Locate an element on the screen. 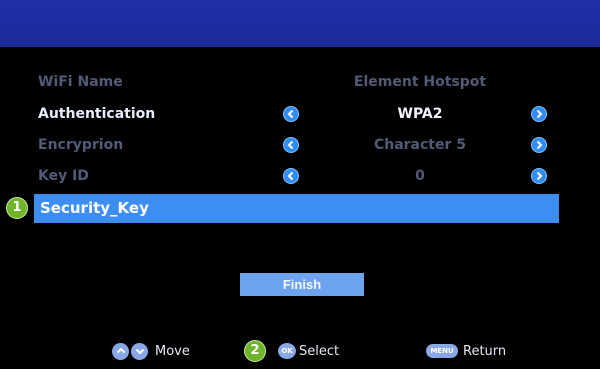 The width and height of the screenshot is (600, 369). authentication-value: WPA2 is located at coordinates (420, 114).